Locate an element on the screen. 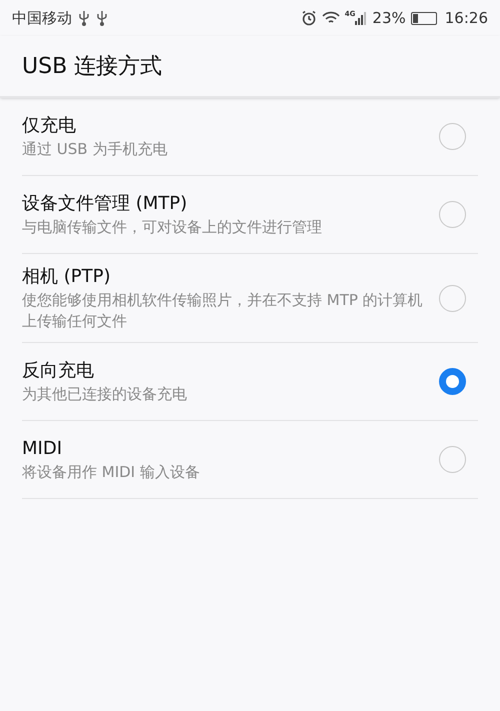  option-description: 使您能够使用相机软件传输照片，并在不支持 MTP 的计算机上传输任何文件 is located at coordinates (223, 311).